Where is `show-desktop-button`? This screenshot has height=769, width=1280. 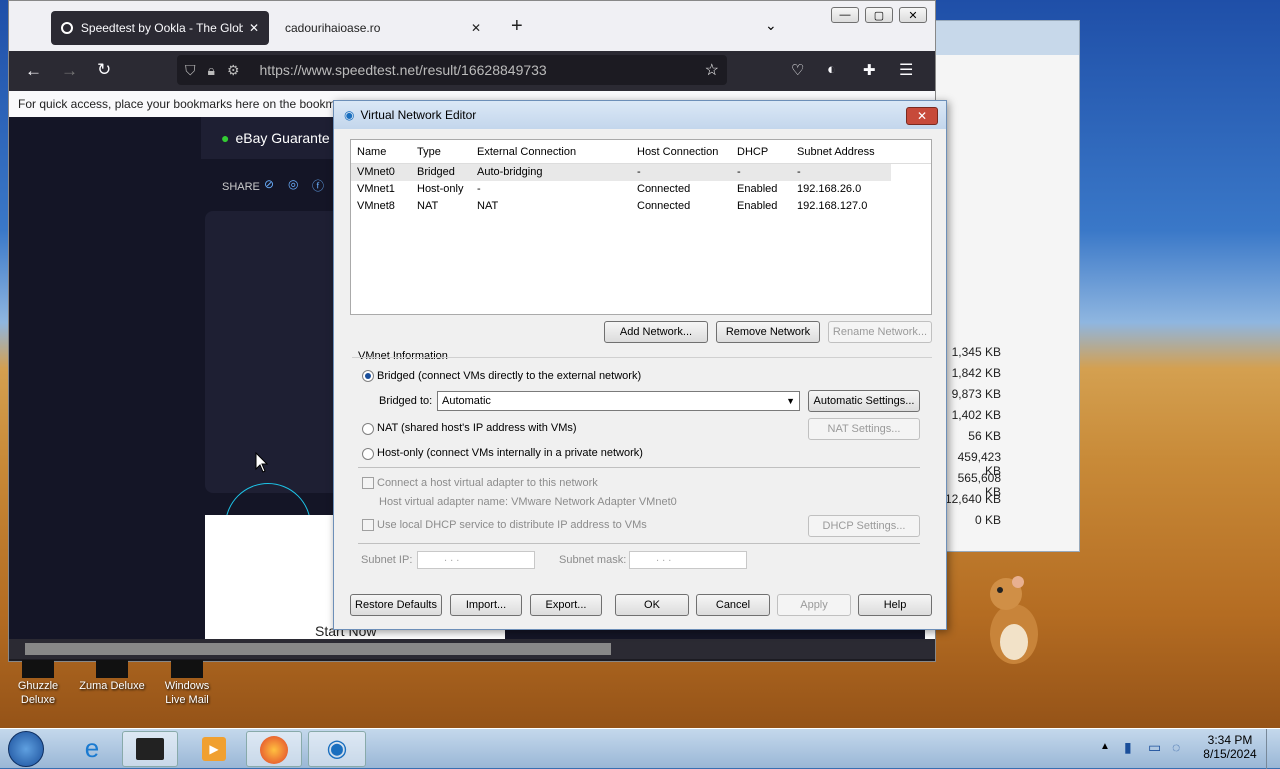
show-desktop-button is located at coordinates (1273, 749).